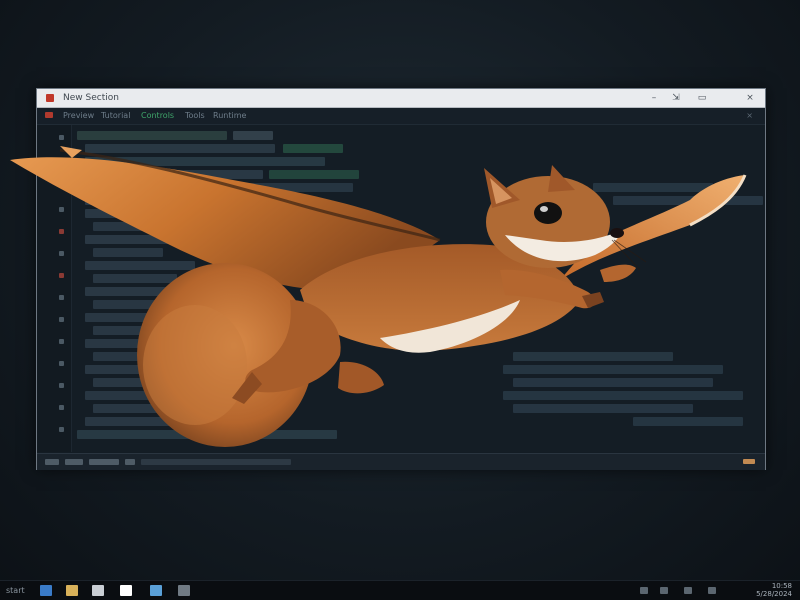 This screenshot has width=800, height=600. I want to click on battery-icon, so click(712, 590).